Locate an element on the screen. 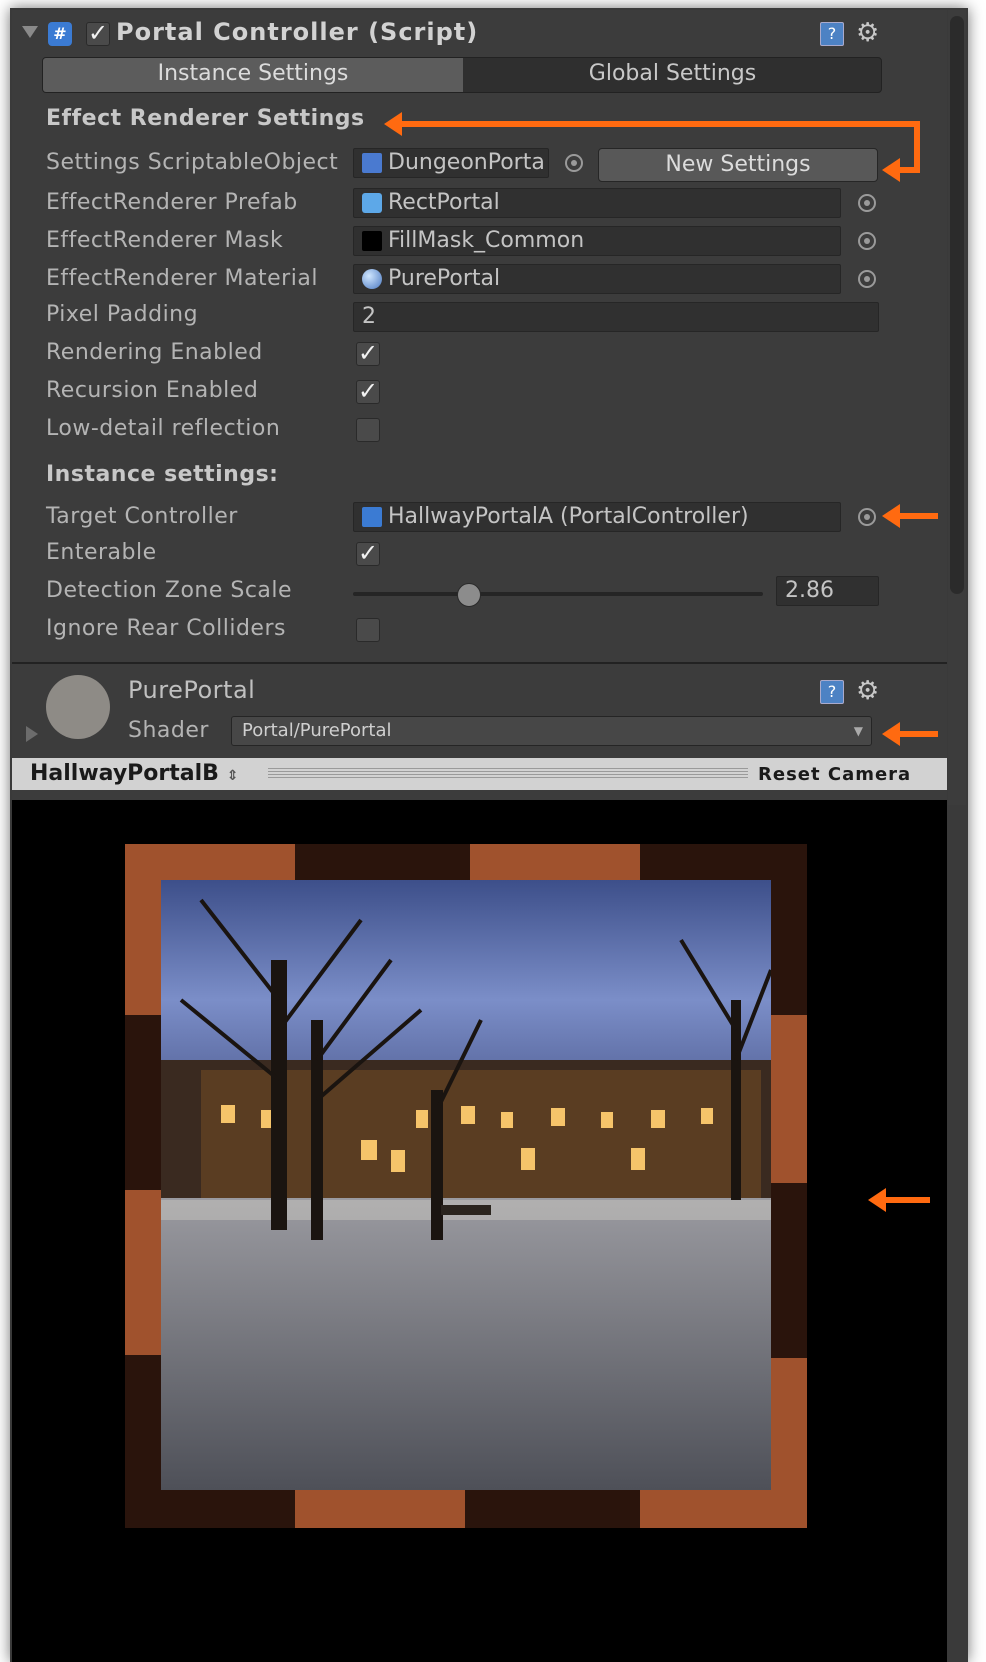  target-field: HallwayPortalA (PortalController) is located at coordinates (597, 517).